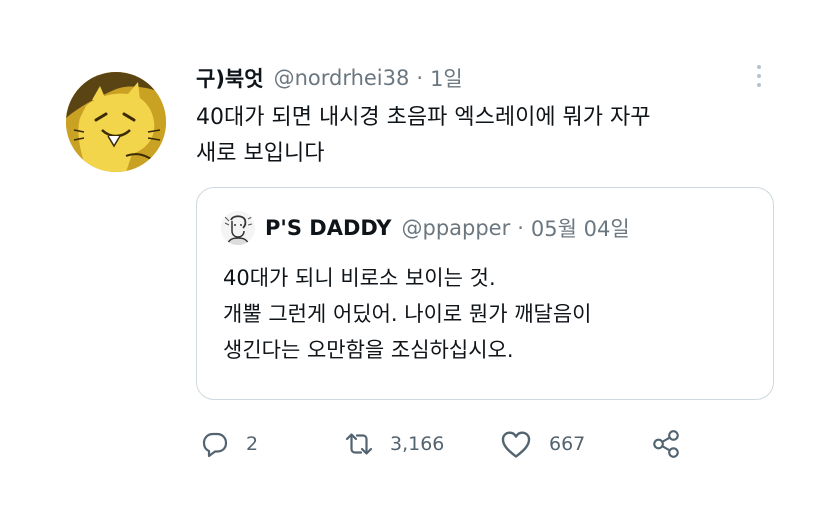 The width and height of the screenshot is (835, 527). I want to click on like-count: 667, so click(567, 444).